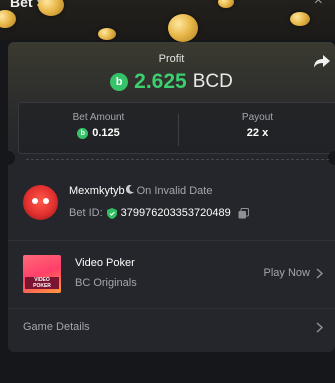 This screenshot has width=335, height=383. Describe the element at coordinates (106, 283) in the screenshot. I see `game-provider: BC Originals` at that location.